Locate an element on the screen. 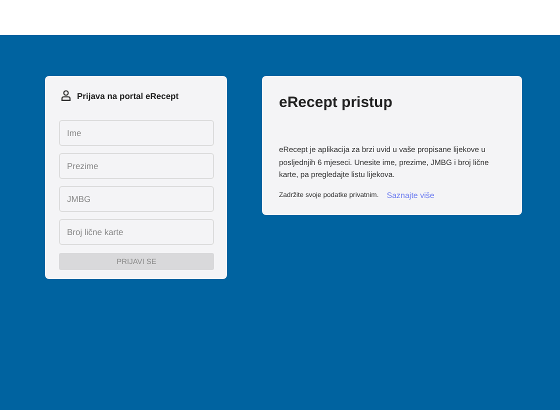  login-title: Prijava na portal eRecept is located at coordinates (128, 95).